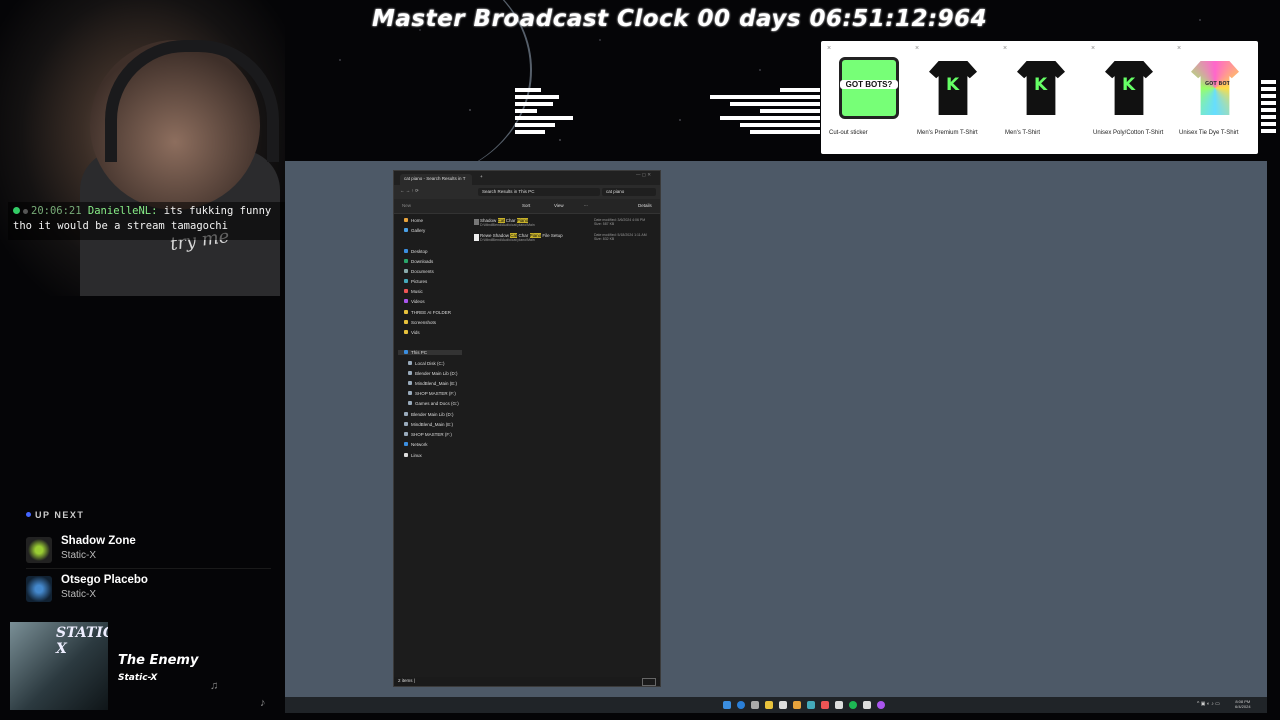 The height and width of the screenshot is (720, 1280). I want to click on desktop-icon, so click(406, 251).